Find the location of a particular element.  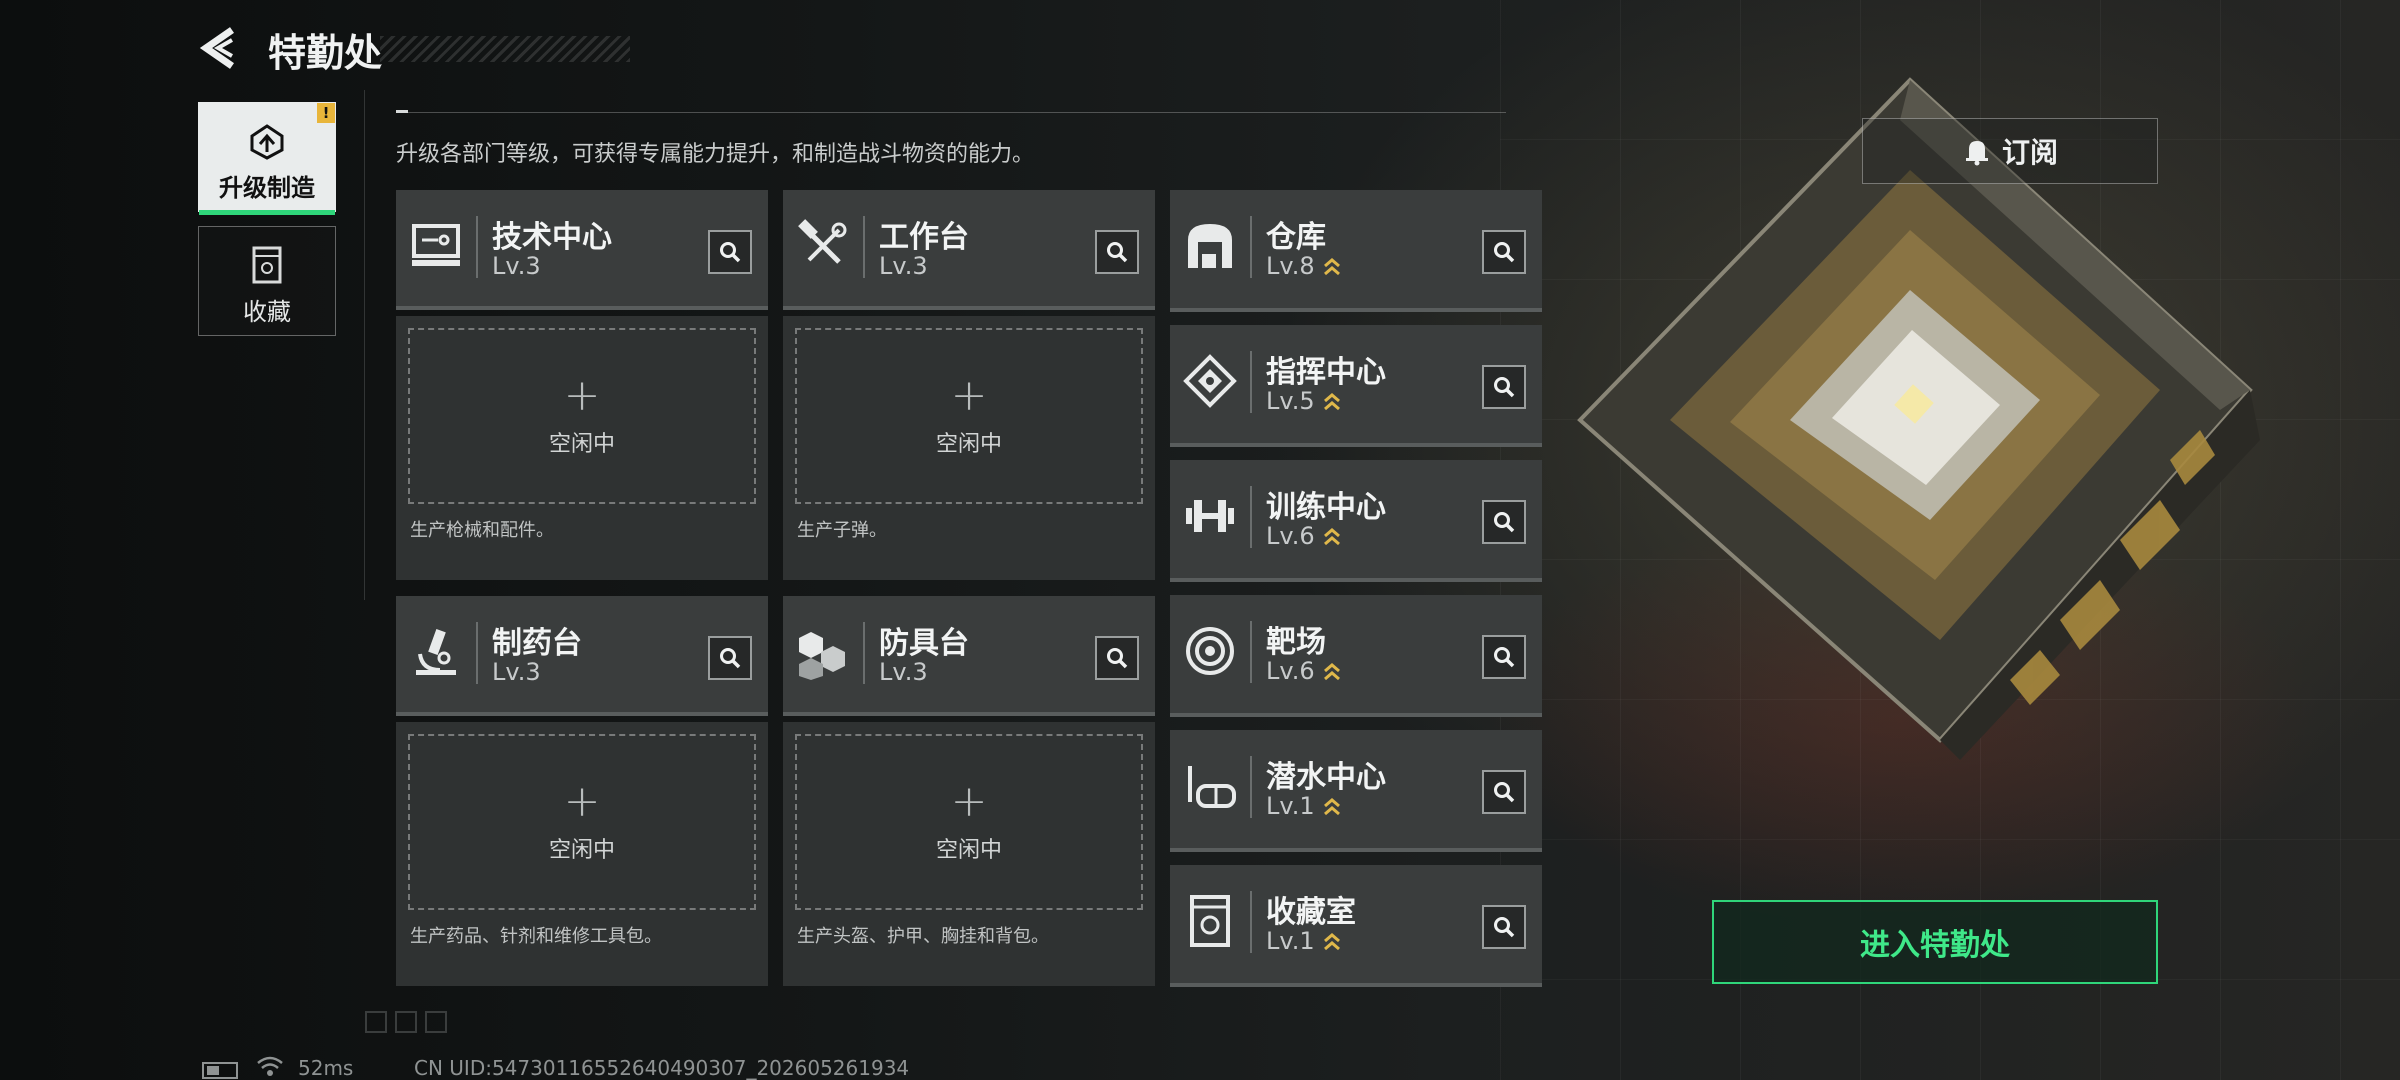

microscope-icon is located at coordinates (436, 652).